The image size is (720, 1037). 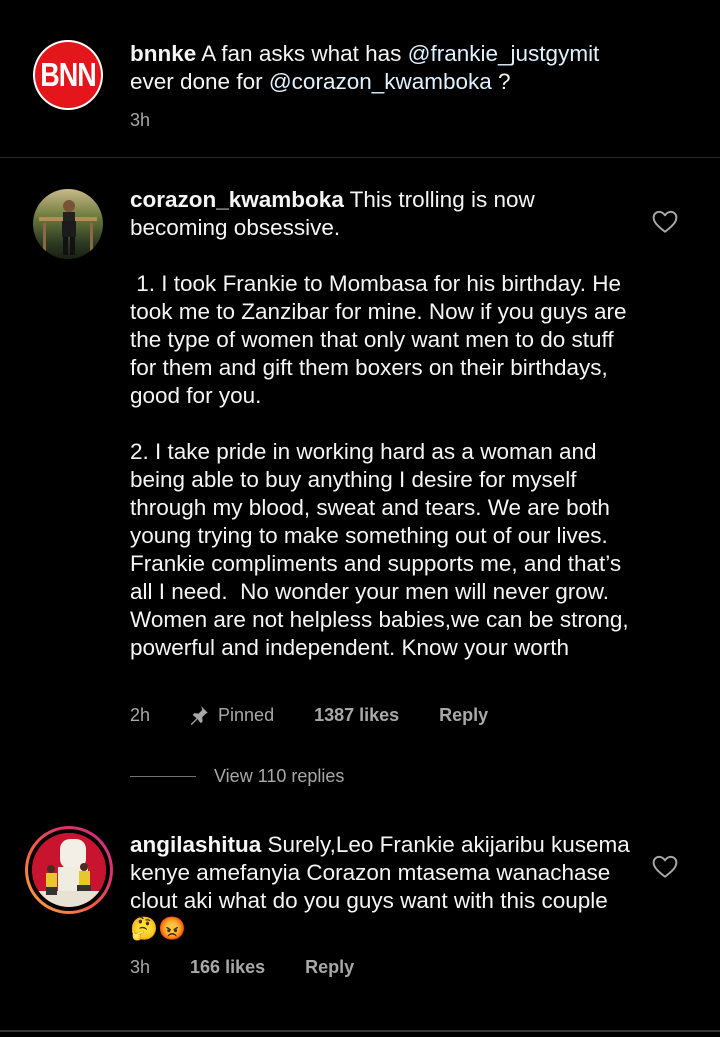 What do you see at coordinates (227, 967) in the screenshot?
I see `likes-count: 166 likes` at bounding box center [227, 967].